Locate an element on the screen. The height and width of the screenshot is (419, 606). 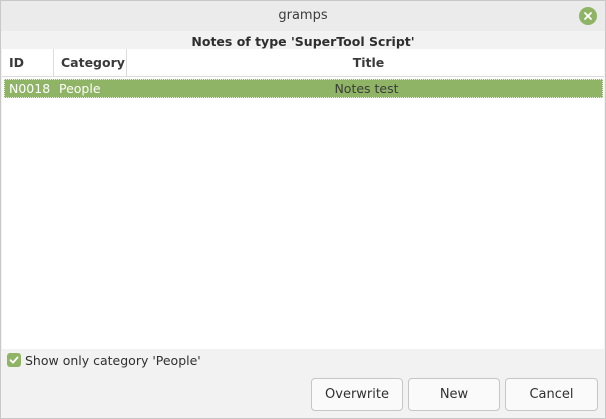
cell-id: N0018 is located at coordinates (30, 88).